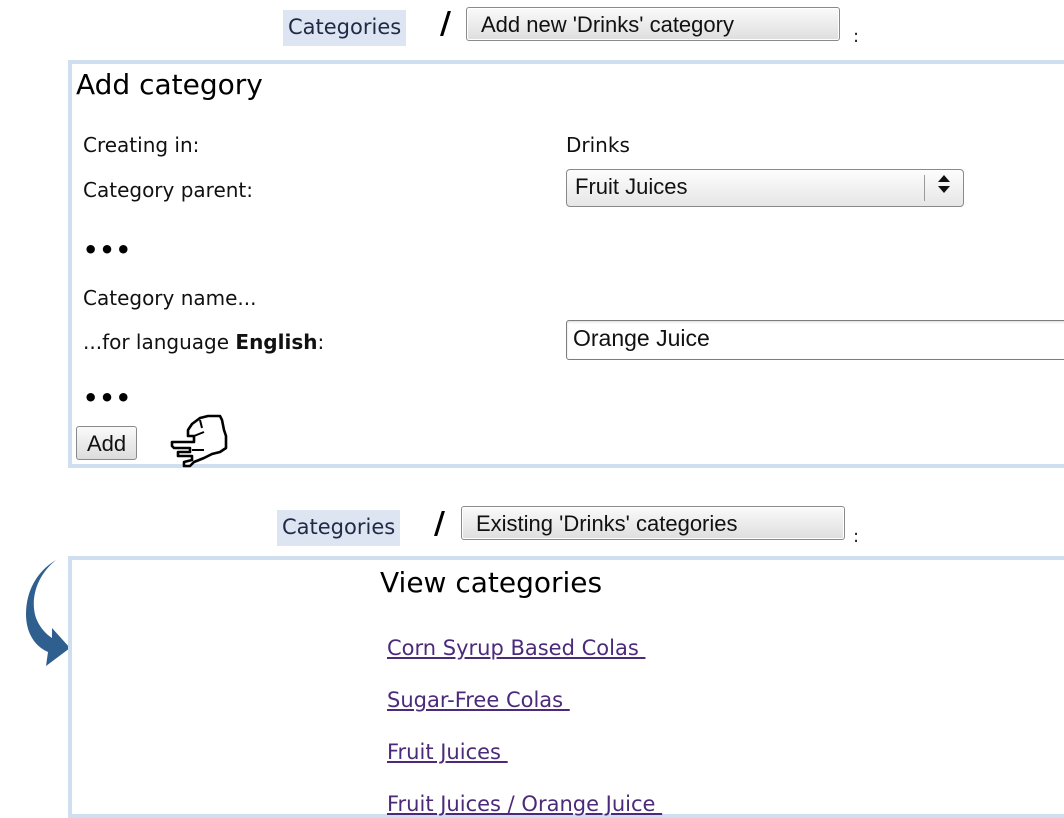 This screenshot has width=1064, height=818. Describe the element at coordinates (169, 84) in the screenshot. I see `add-category-title: Add category` at that location.